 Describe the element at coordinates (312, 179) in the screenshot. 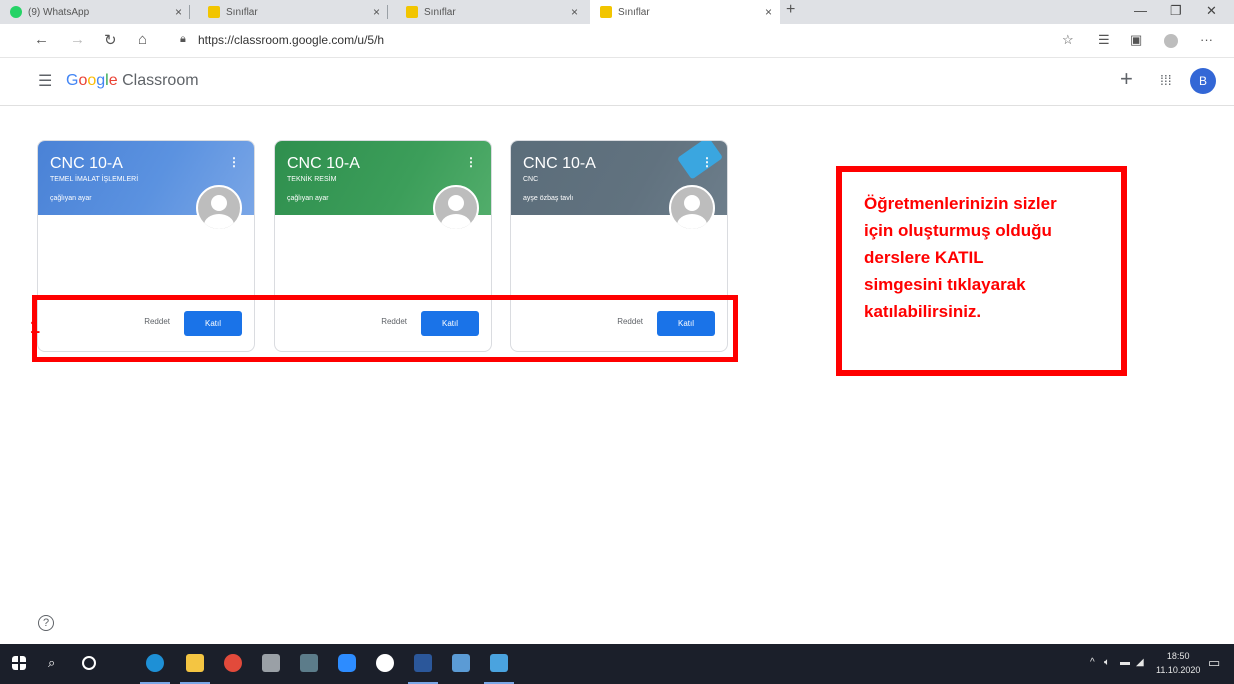

I see `class-subtitle: TEKNİK RESİM` at that location.